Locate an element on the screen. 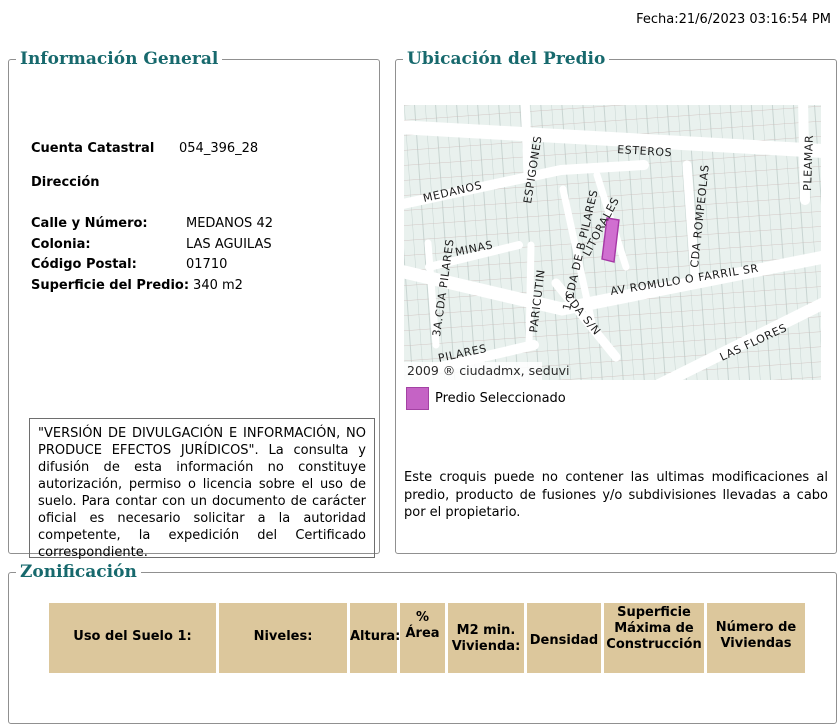  selected-parcel-swatch is located at coordinates (417, 398).